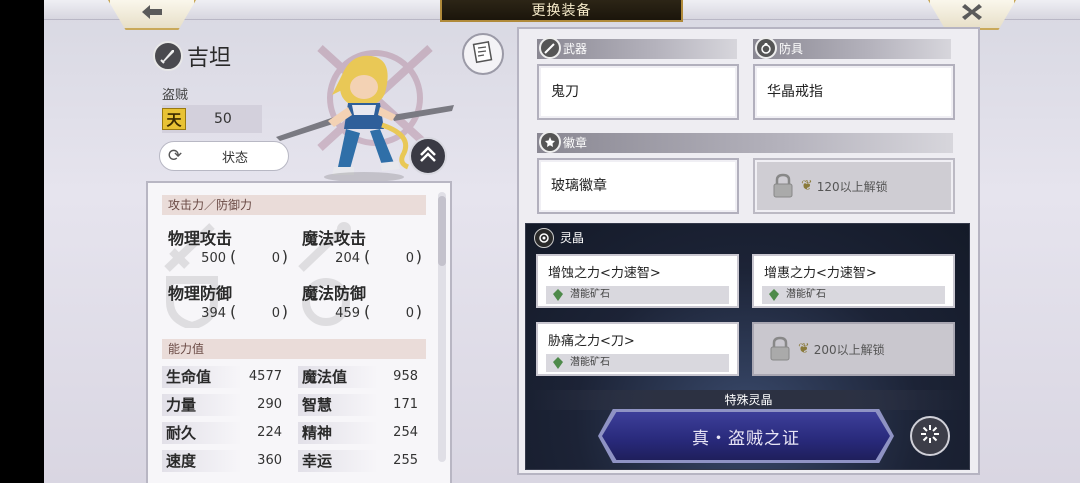 The image size is (1080, 483). Describe the element at coordinates (269, 404) in the screenshot. I see `ability-value: 290` at that location.